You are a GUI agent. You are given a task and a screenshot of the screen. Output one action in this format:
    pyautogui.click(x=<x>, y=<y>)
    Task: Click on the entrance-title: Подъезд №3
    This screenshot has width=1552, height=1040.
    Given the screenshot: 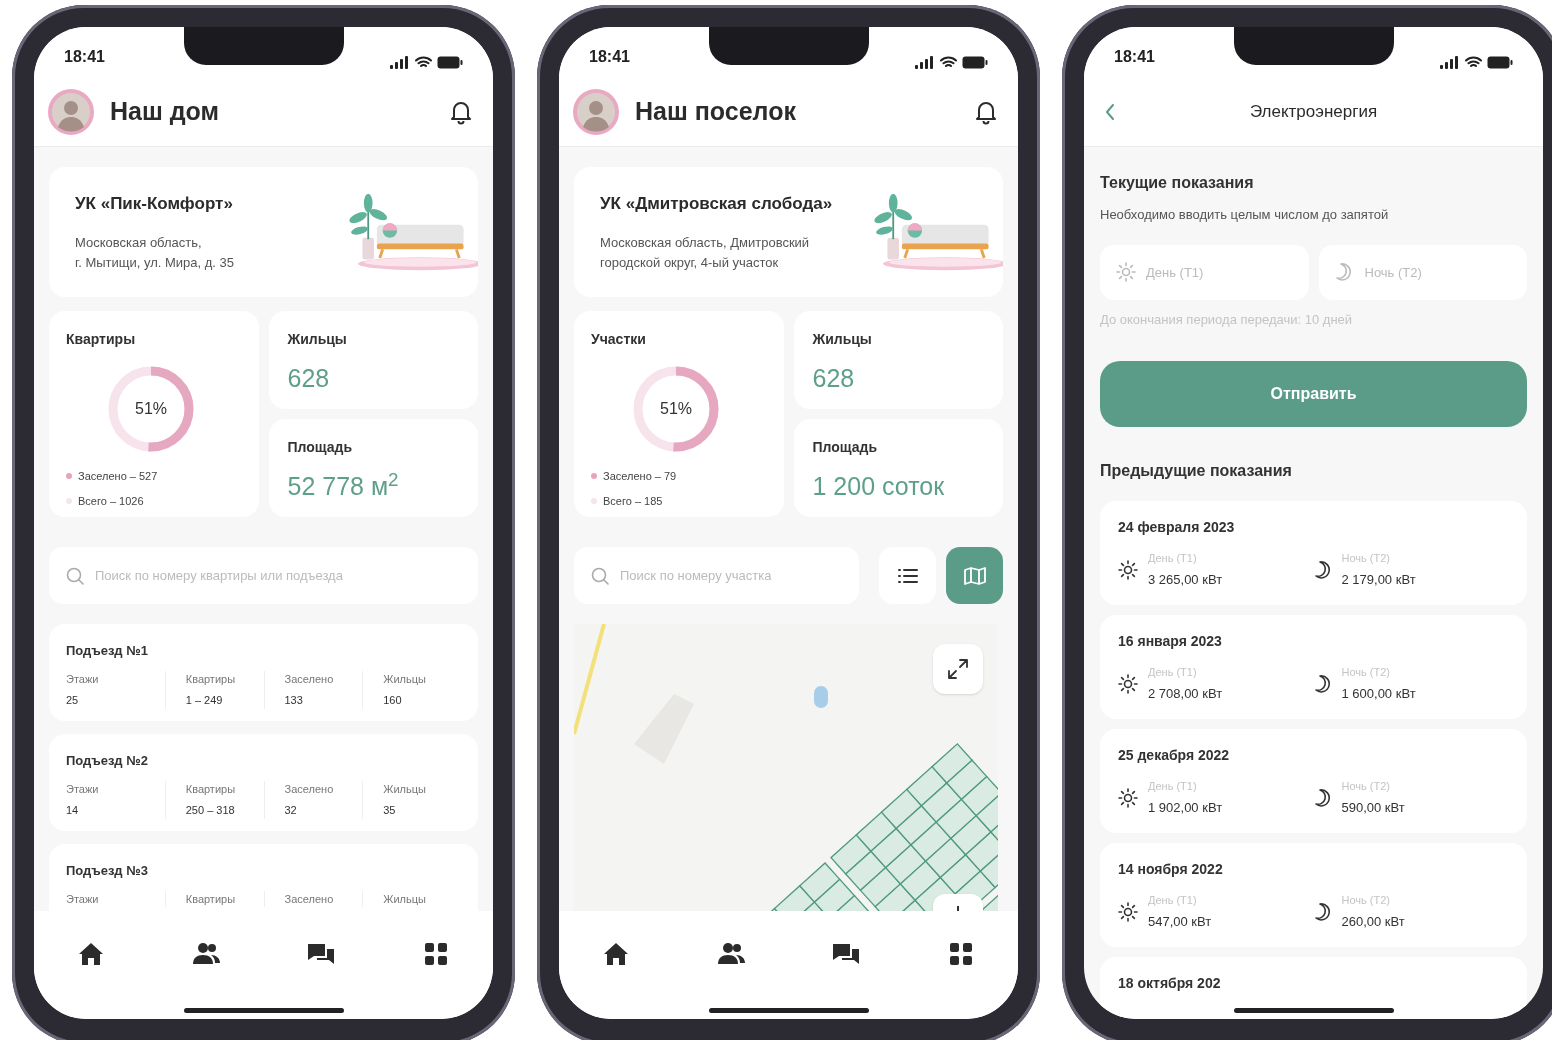 What is the action you would take?
    pyautogui.click(x=107, y=871)
    